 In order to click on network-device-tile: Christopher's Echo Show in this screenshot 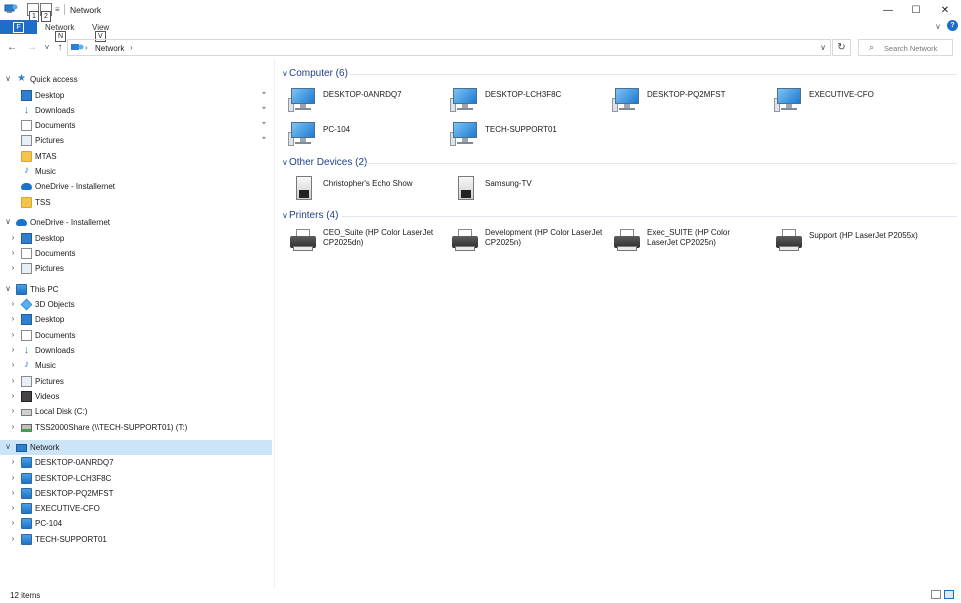, I will do `click(364, 189)`.